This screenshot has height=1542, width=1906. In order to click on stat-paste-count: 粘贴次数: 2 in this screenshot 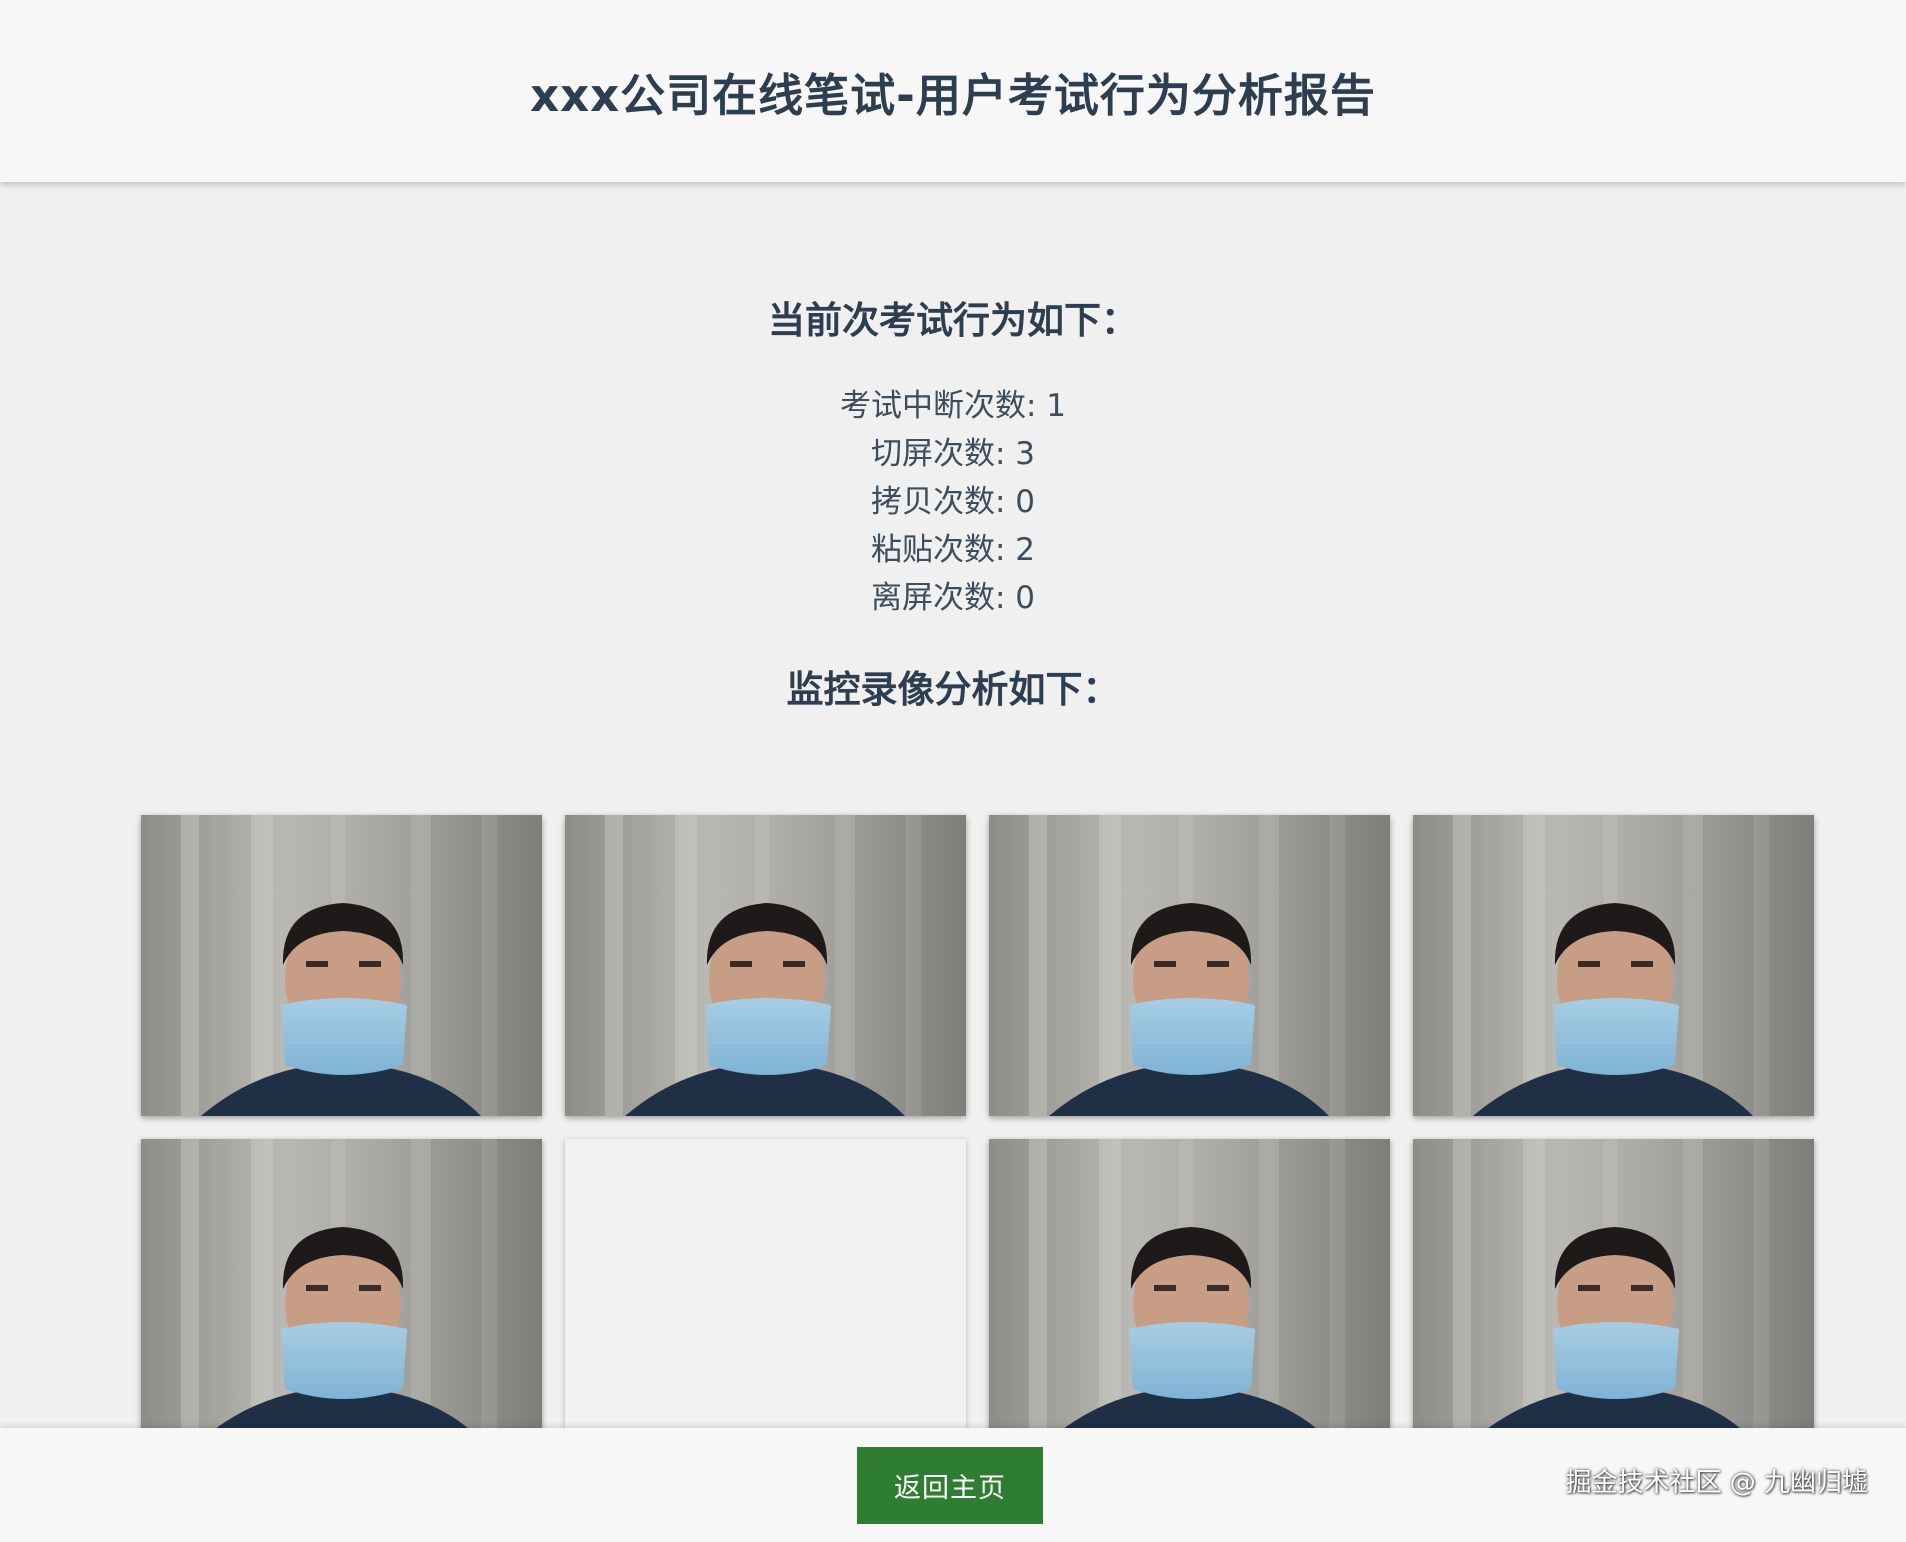, I will do `click(953, 550)`.